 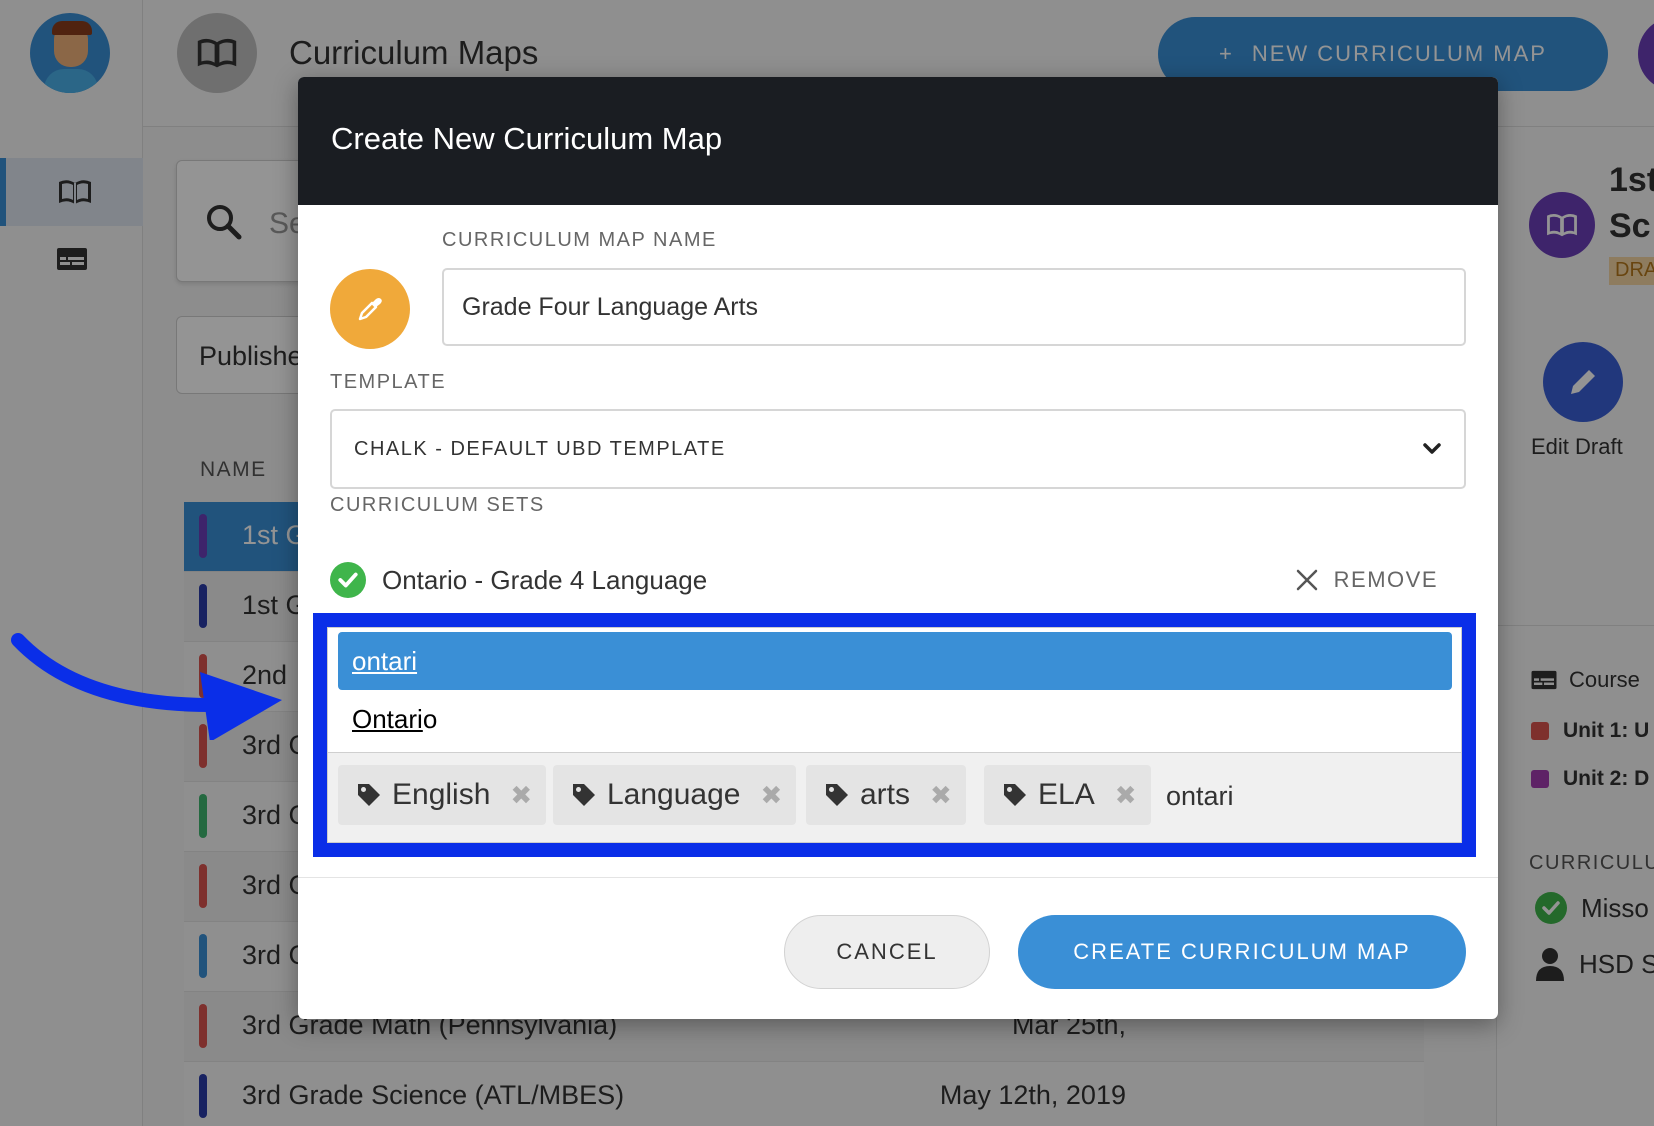 I want to click on template-label: TEMPLATE, so click(x=388, y=382).